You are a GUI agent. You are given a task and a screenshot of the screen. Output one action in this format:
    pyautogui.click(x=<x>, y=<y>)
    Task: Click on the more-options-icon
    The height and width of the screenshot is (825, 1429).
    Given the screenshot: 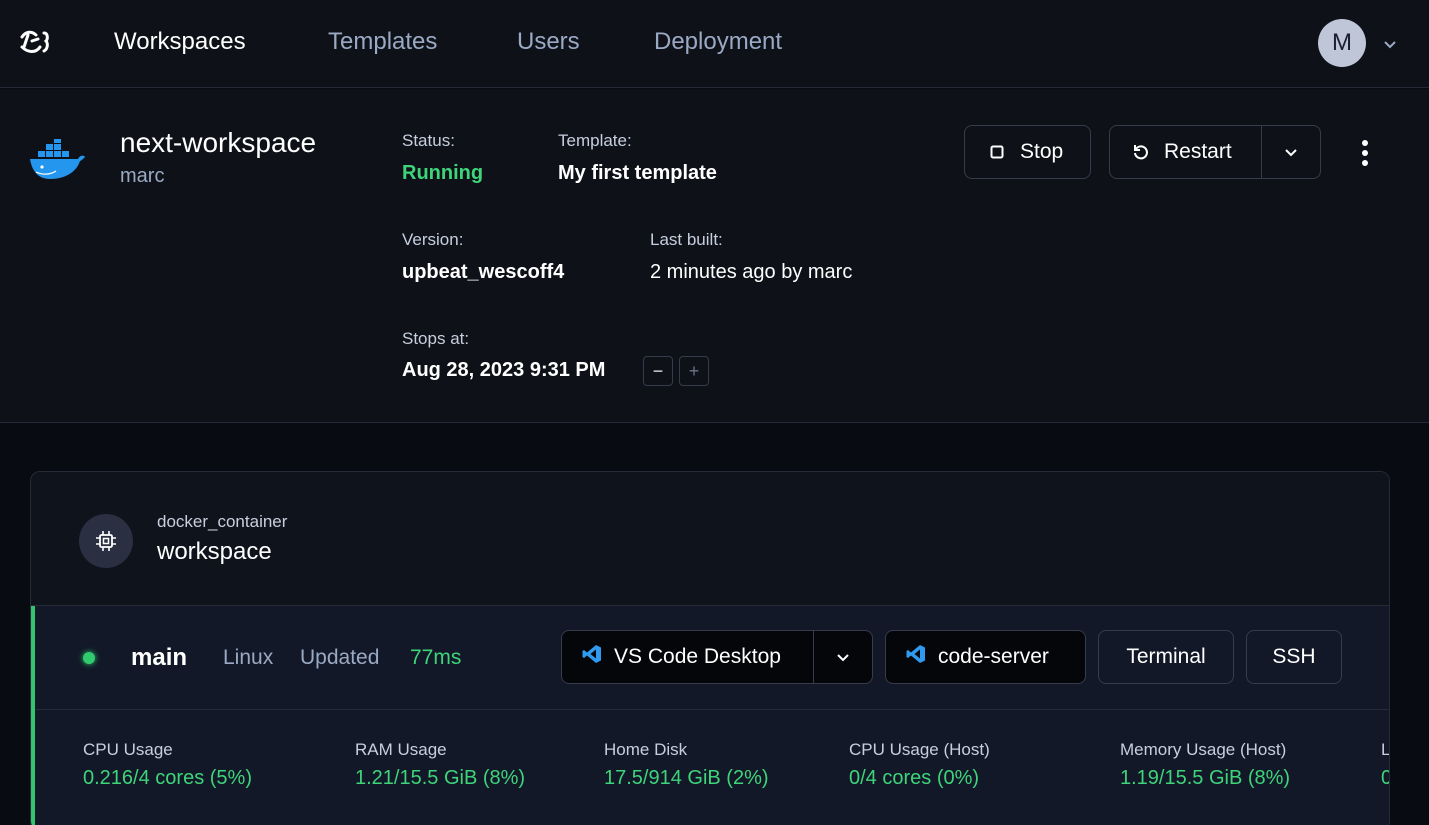 What is the action you would take?
    pyautogui.click(x=1365, y=153)
    